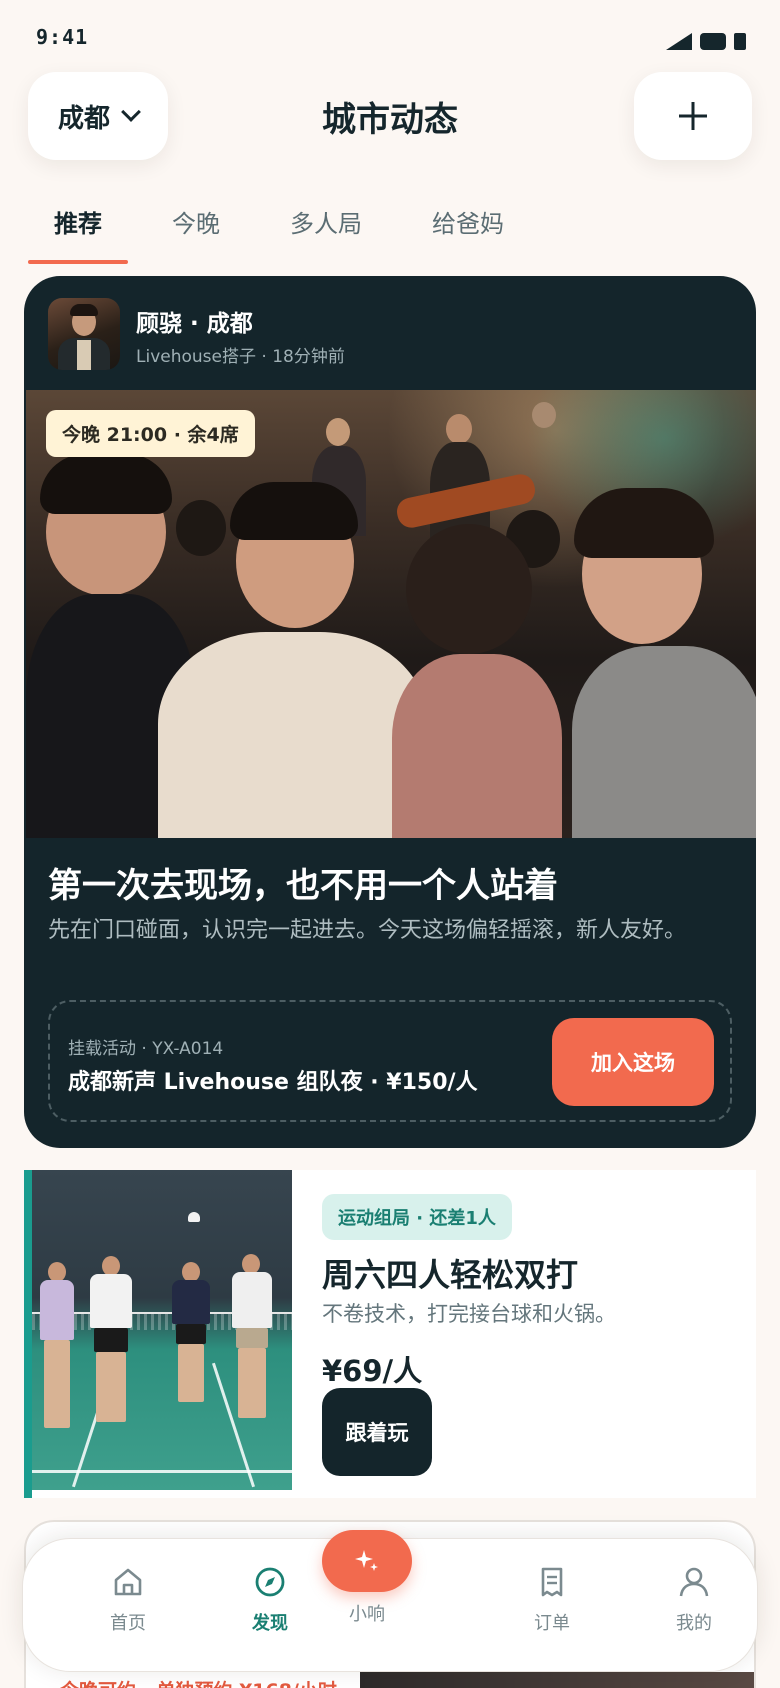  I want to click on assistant-button, so click(367, 1561).